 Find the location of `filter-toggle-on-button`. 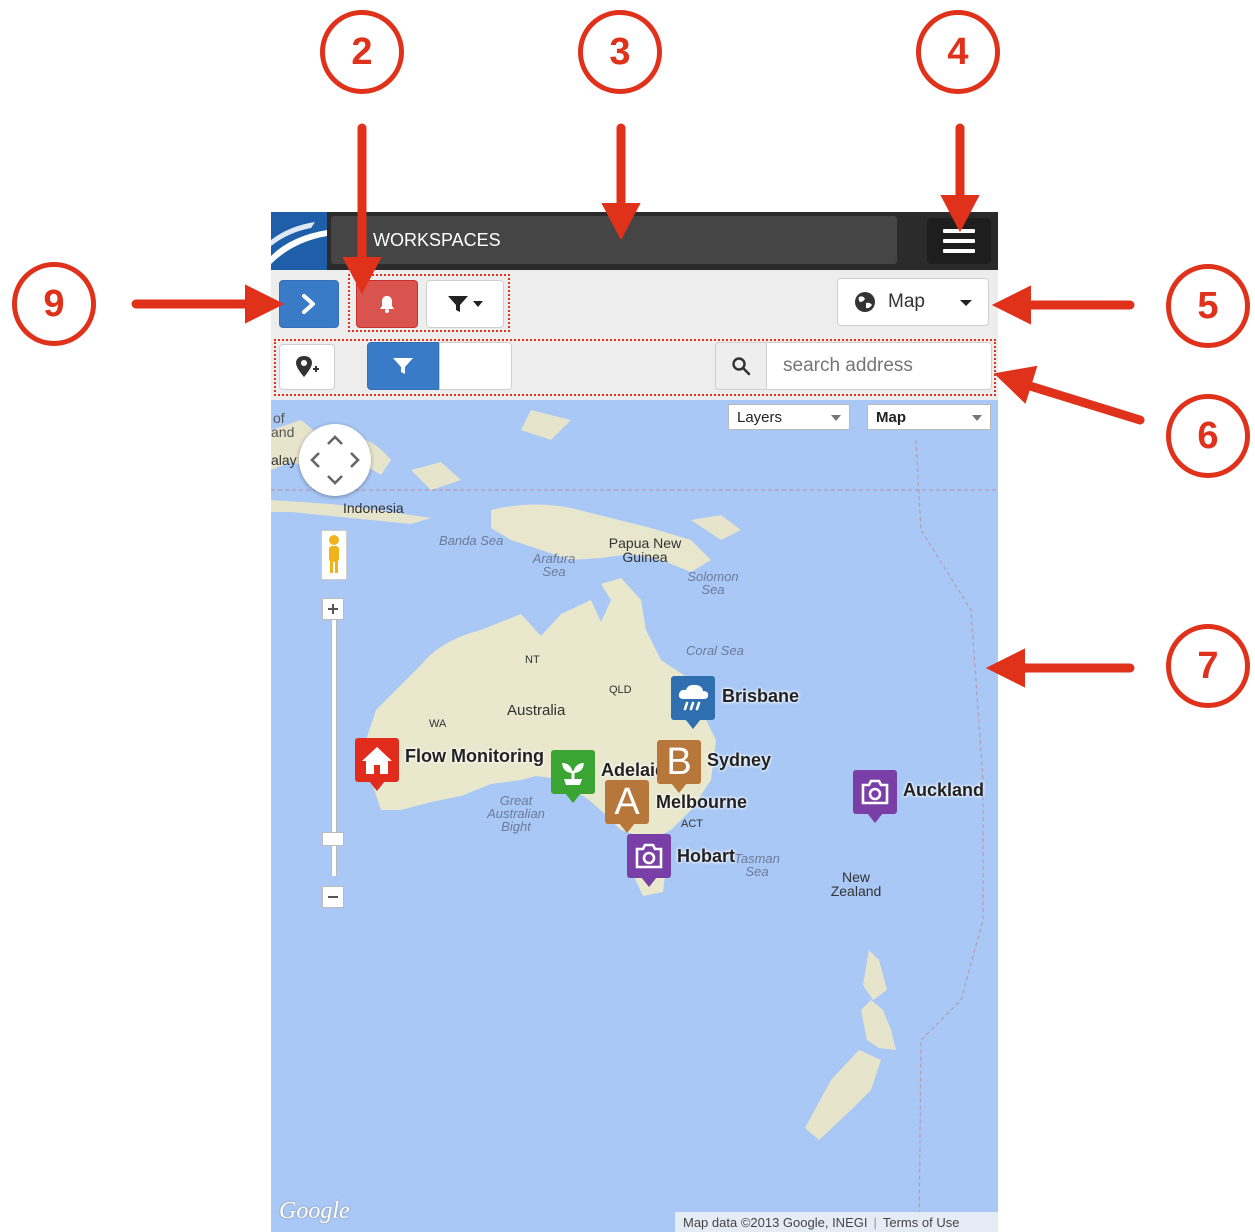

filter-toggle-on-button is located at coordinates (403, 366).